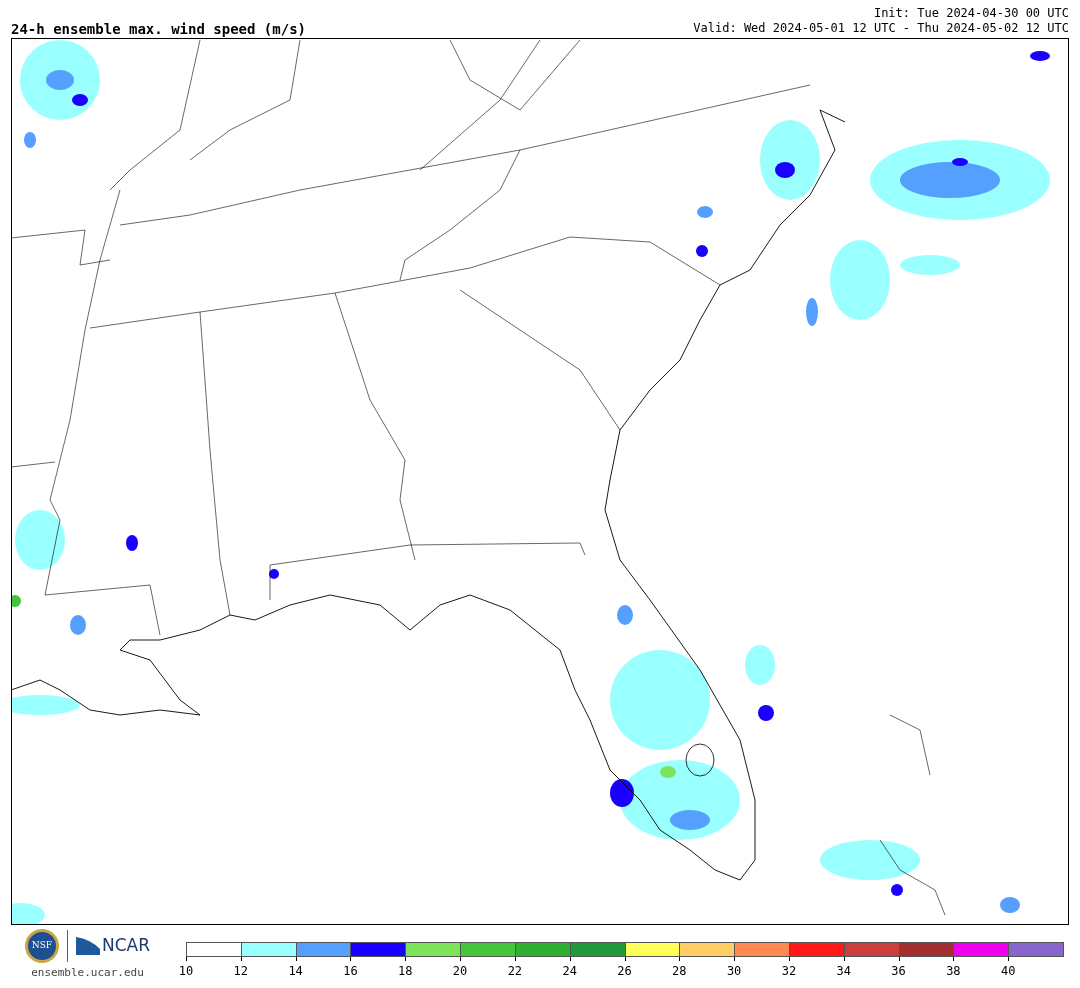 This screenshot has height=988, width=1080. Describe the element at coordinates (295, 971) in the screenshot. I see `scale-label: 14` at that location.